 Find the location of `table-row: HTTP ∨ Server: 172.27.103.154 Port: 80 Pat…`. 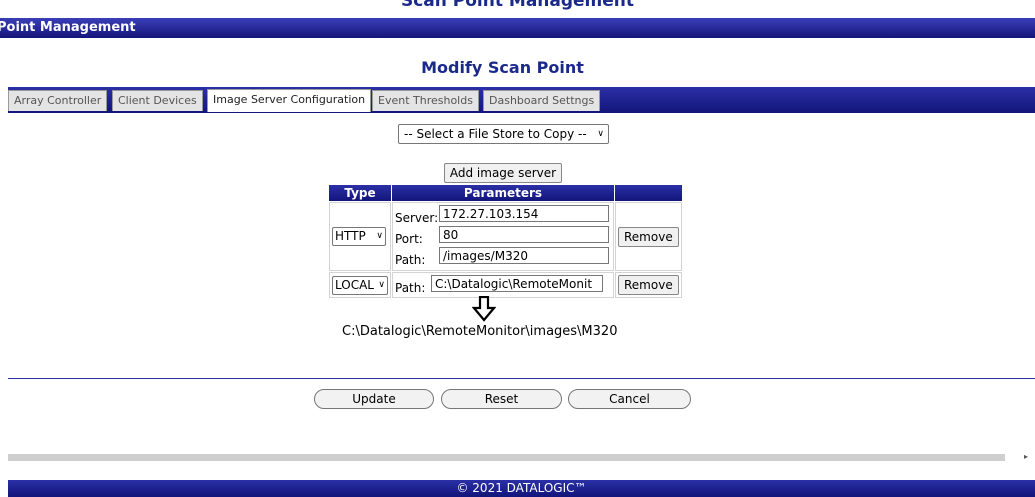

table-row: HTTP ∨ Server: 172.27.103.154 Port: 80 Pat… is located at coordinates (505, 236).